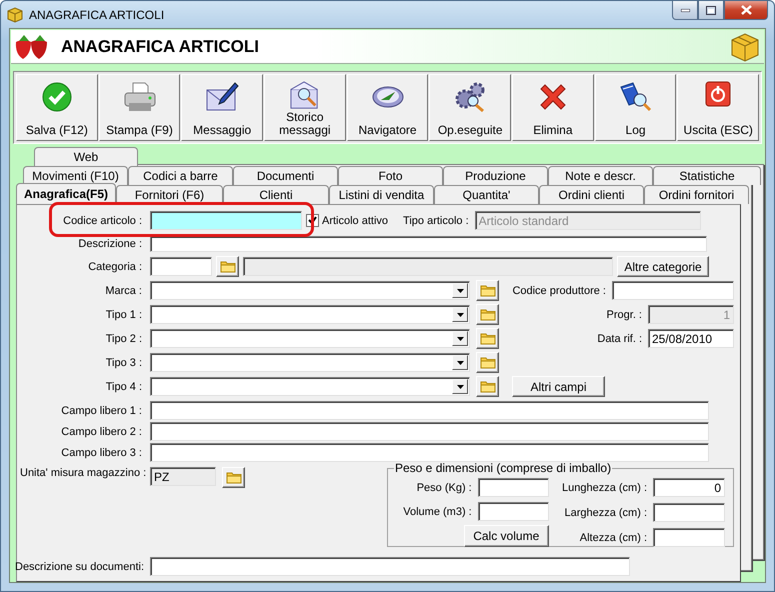 This screenshot has height=592, width=775. Describe the element at coordinates (635, 97) in the screenshot. I see `book-magnifier-icon` at that location.